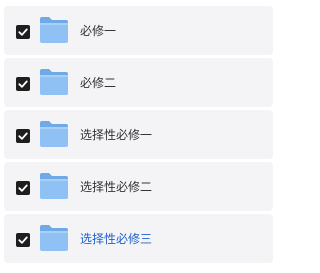 The height and width of the screenshot is (273, 320). Describe the element at coordinates (98, 83) in the screenshot. I see `item-label: 必修二` at that location.